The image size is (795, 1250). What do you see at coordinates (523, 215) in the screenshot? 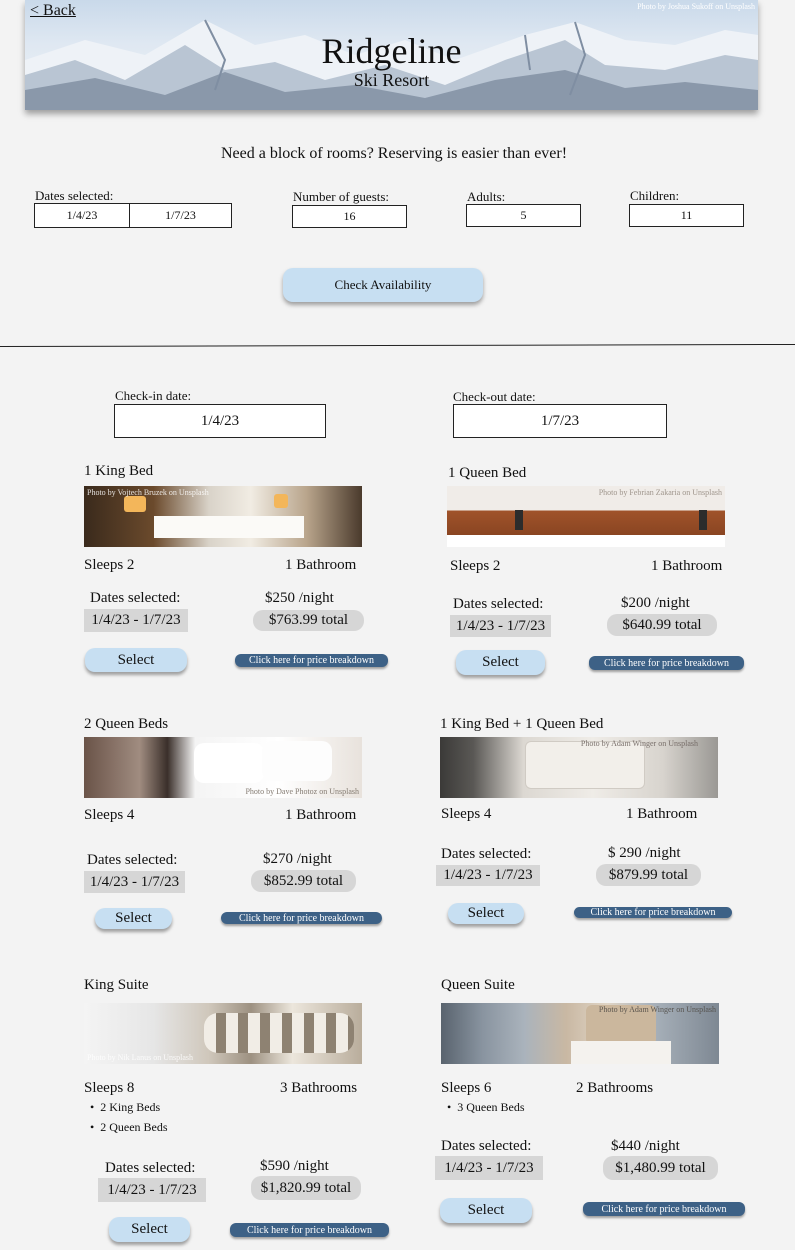
I see `adults-input: 5` at bounding box center [523, 215].